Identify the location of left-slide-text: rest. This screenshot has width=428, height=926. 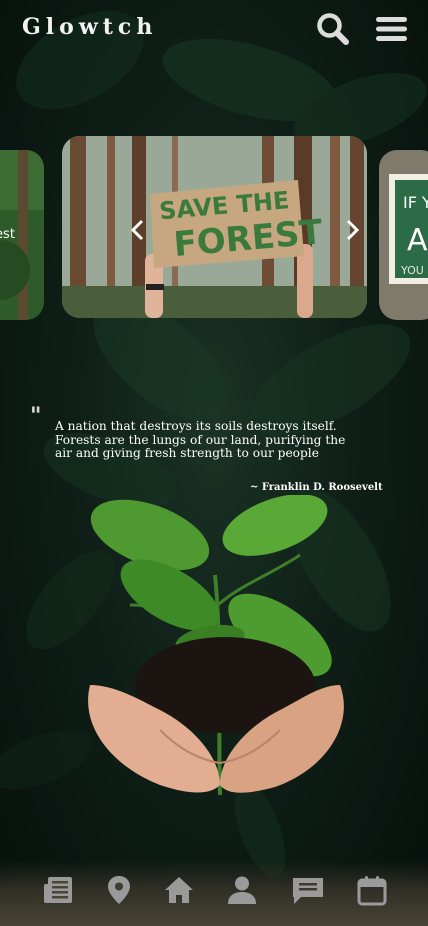
(7, 234).